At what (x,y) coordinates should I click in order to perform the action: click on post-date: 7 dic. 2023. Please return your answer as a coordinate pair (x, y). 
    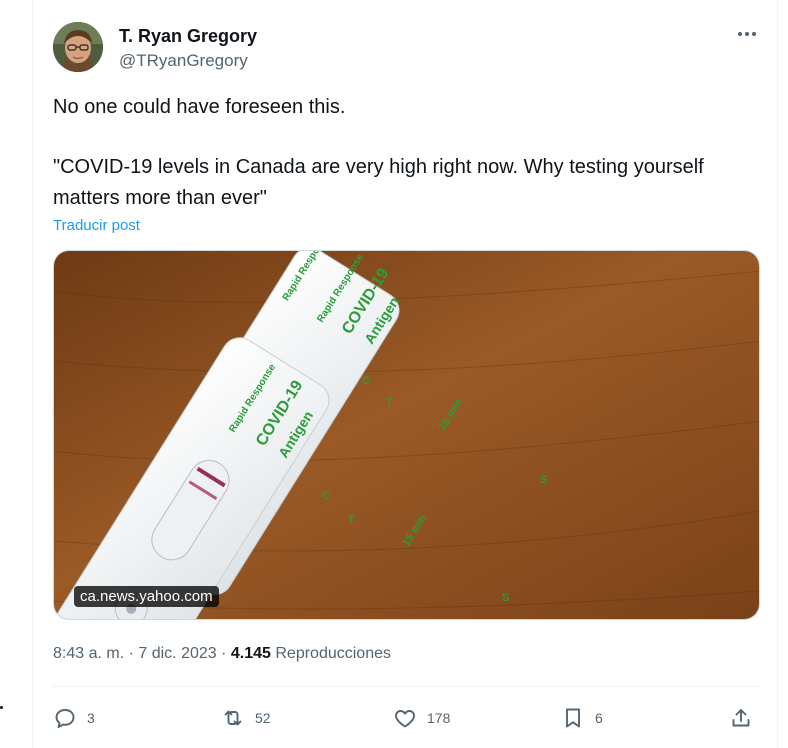
    Looking at the image, I should click on (177, 653).